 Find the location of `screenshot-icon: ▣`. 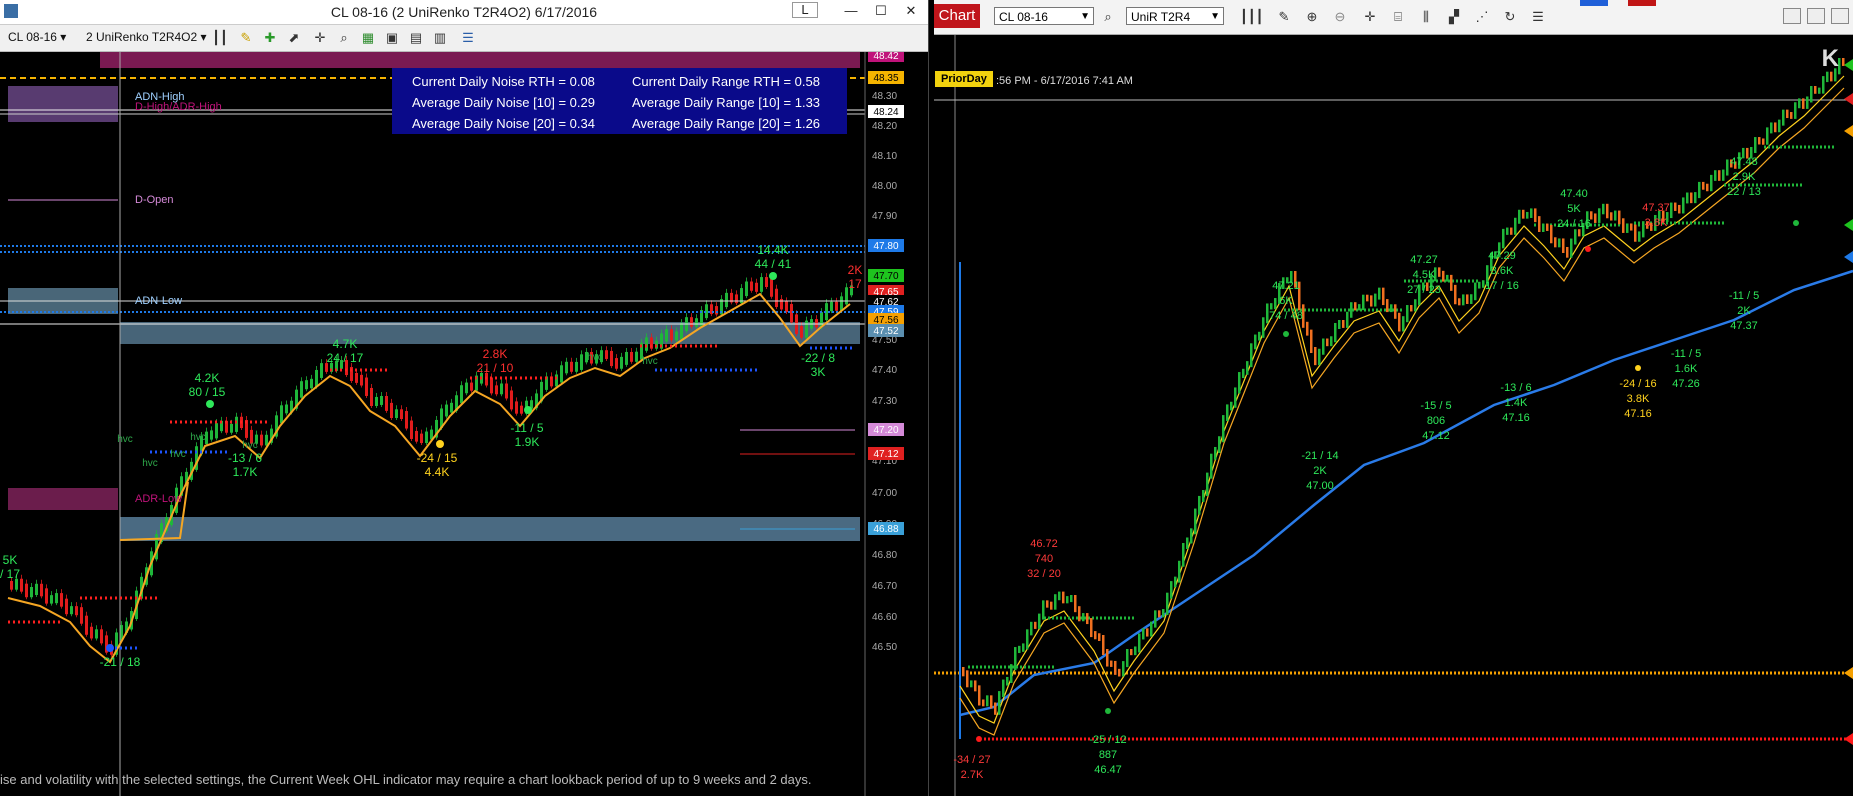

screenshot-icon: ▣ is located at coordinates (392, 38).